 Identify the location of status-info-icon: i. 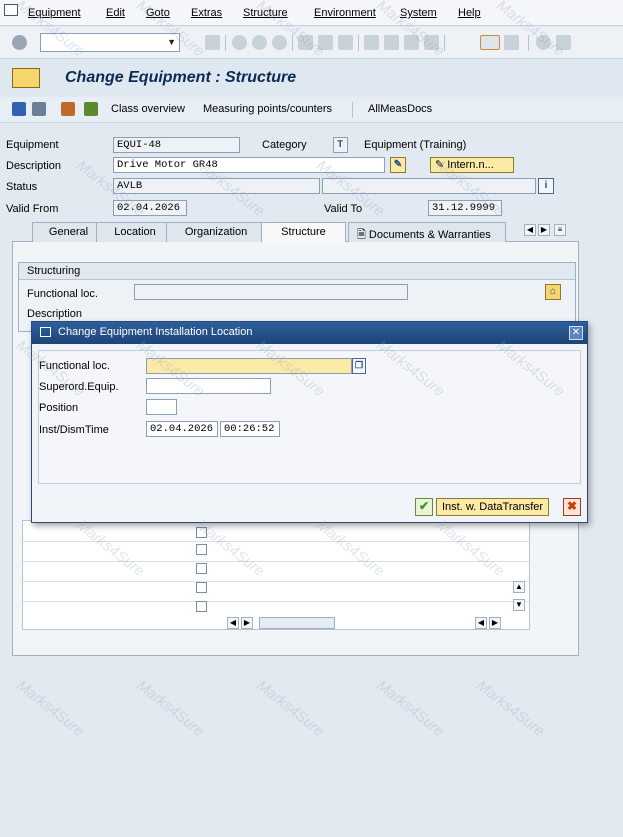
(546, 186).